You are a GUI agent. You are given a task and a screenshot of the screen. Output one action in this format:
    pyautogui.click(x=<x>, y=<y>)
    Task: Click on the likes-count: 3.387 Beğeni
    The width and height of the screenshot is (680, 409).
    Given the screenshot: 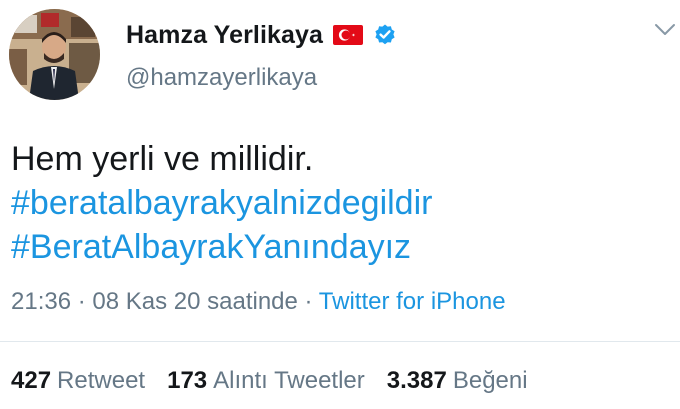 What is the action you would take?
    pyautogui.click(x=457, y=381)
    